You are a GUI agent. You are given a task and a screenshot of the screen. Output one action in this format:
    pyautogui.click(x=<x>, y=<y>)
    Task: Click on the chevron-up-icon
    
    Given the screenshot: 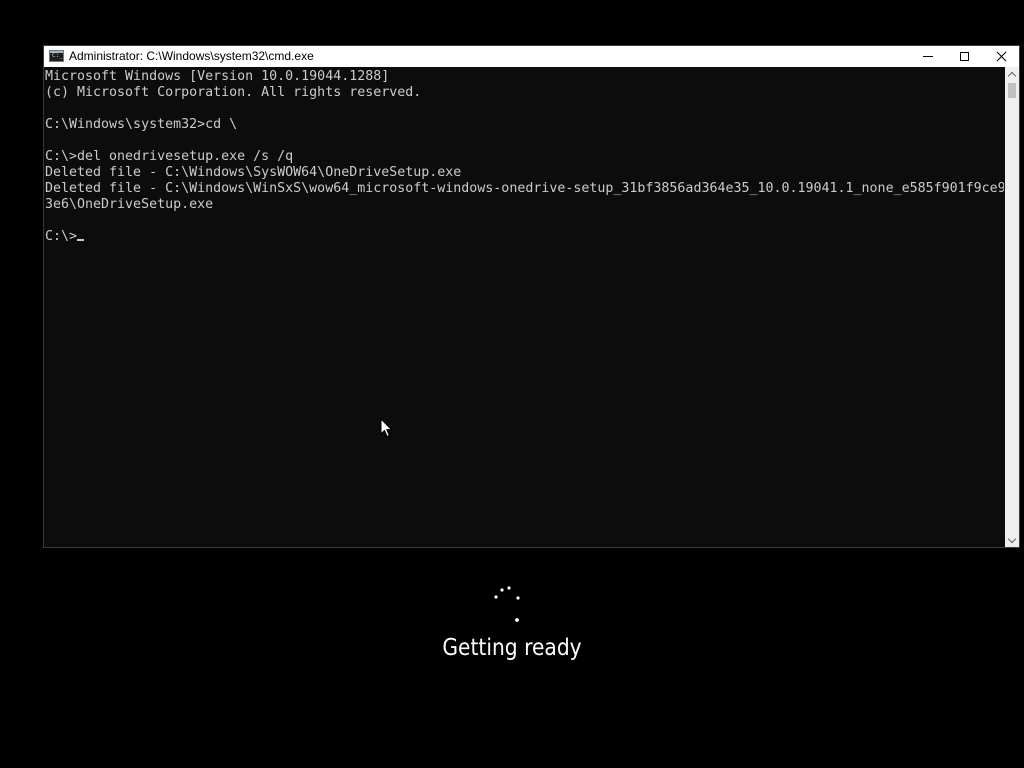 What is the action you would take?
    pyautogui.click(x=1012, y=75)
    